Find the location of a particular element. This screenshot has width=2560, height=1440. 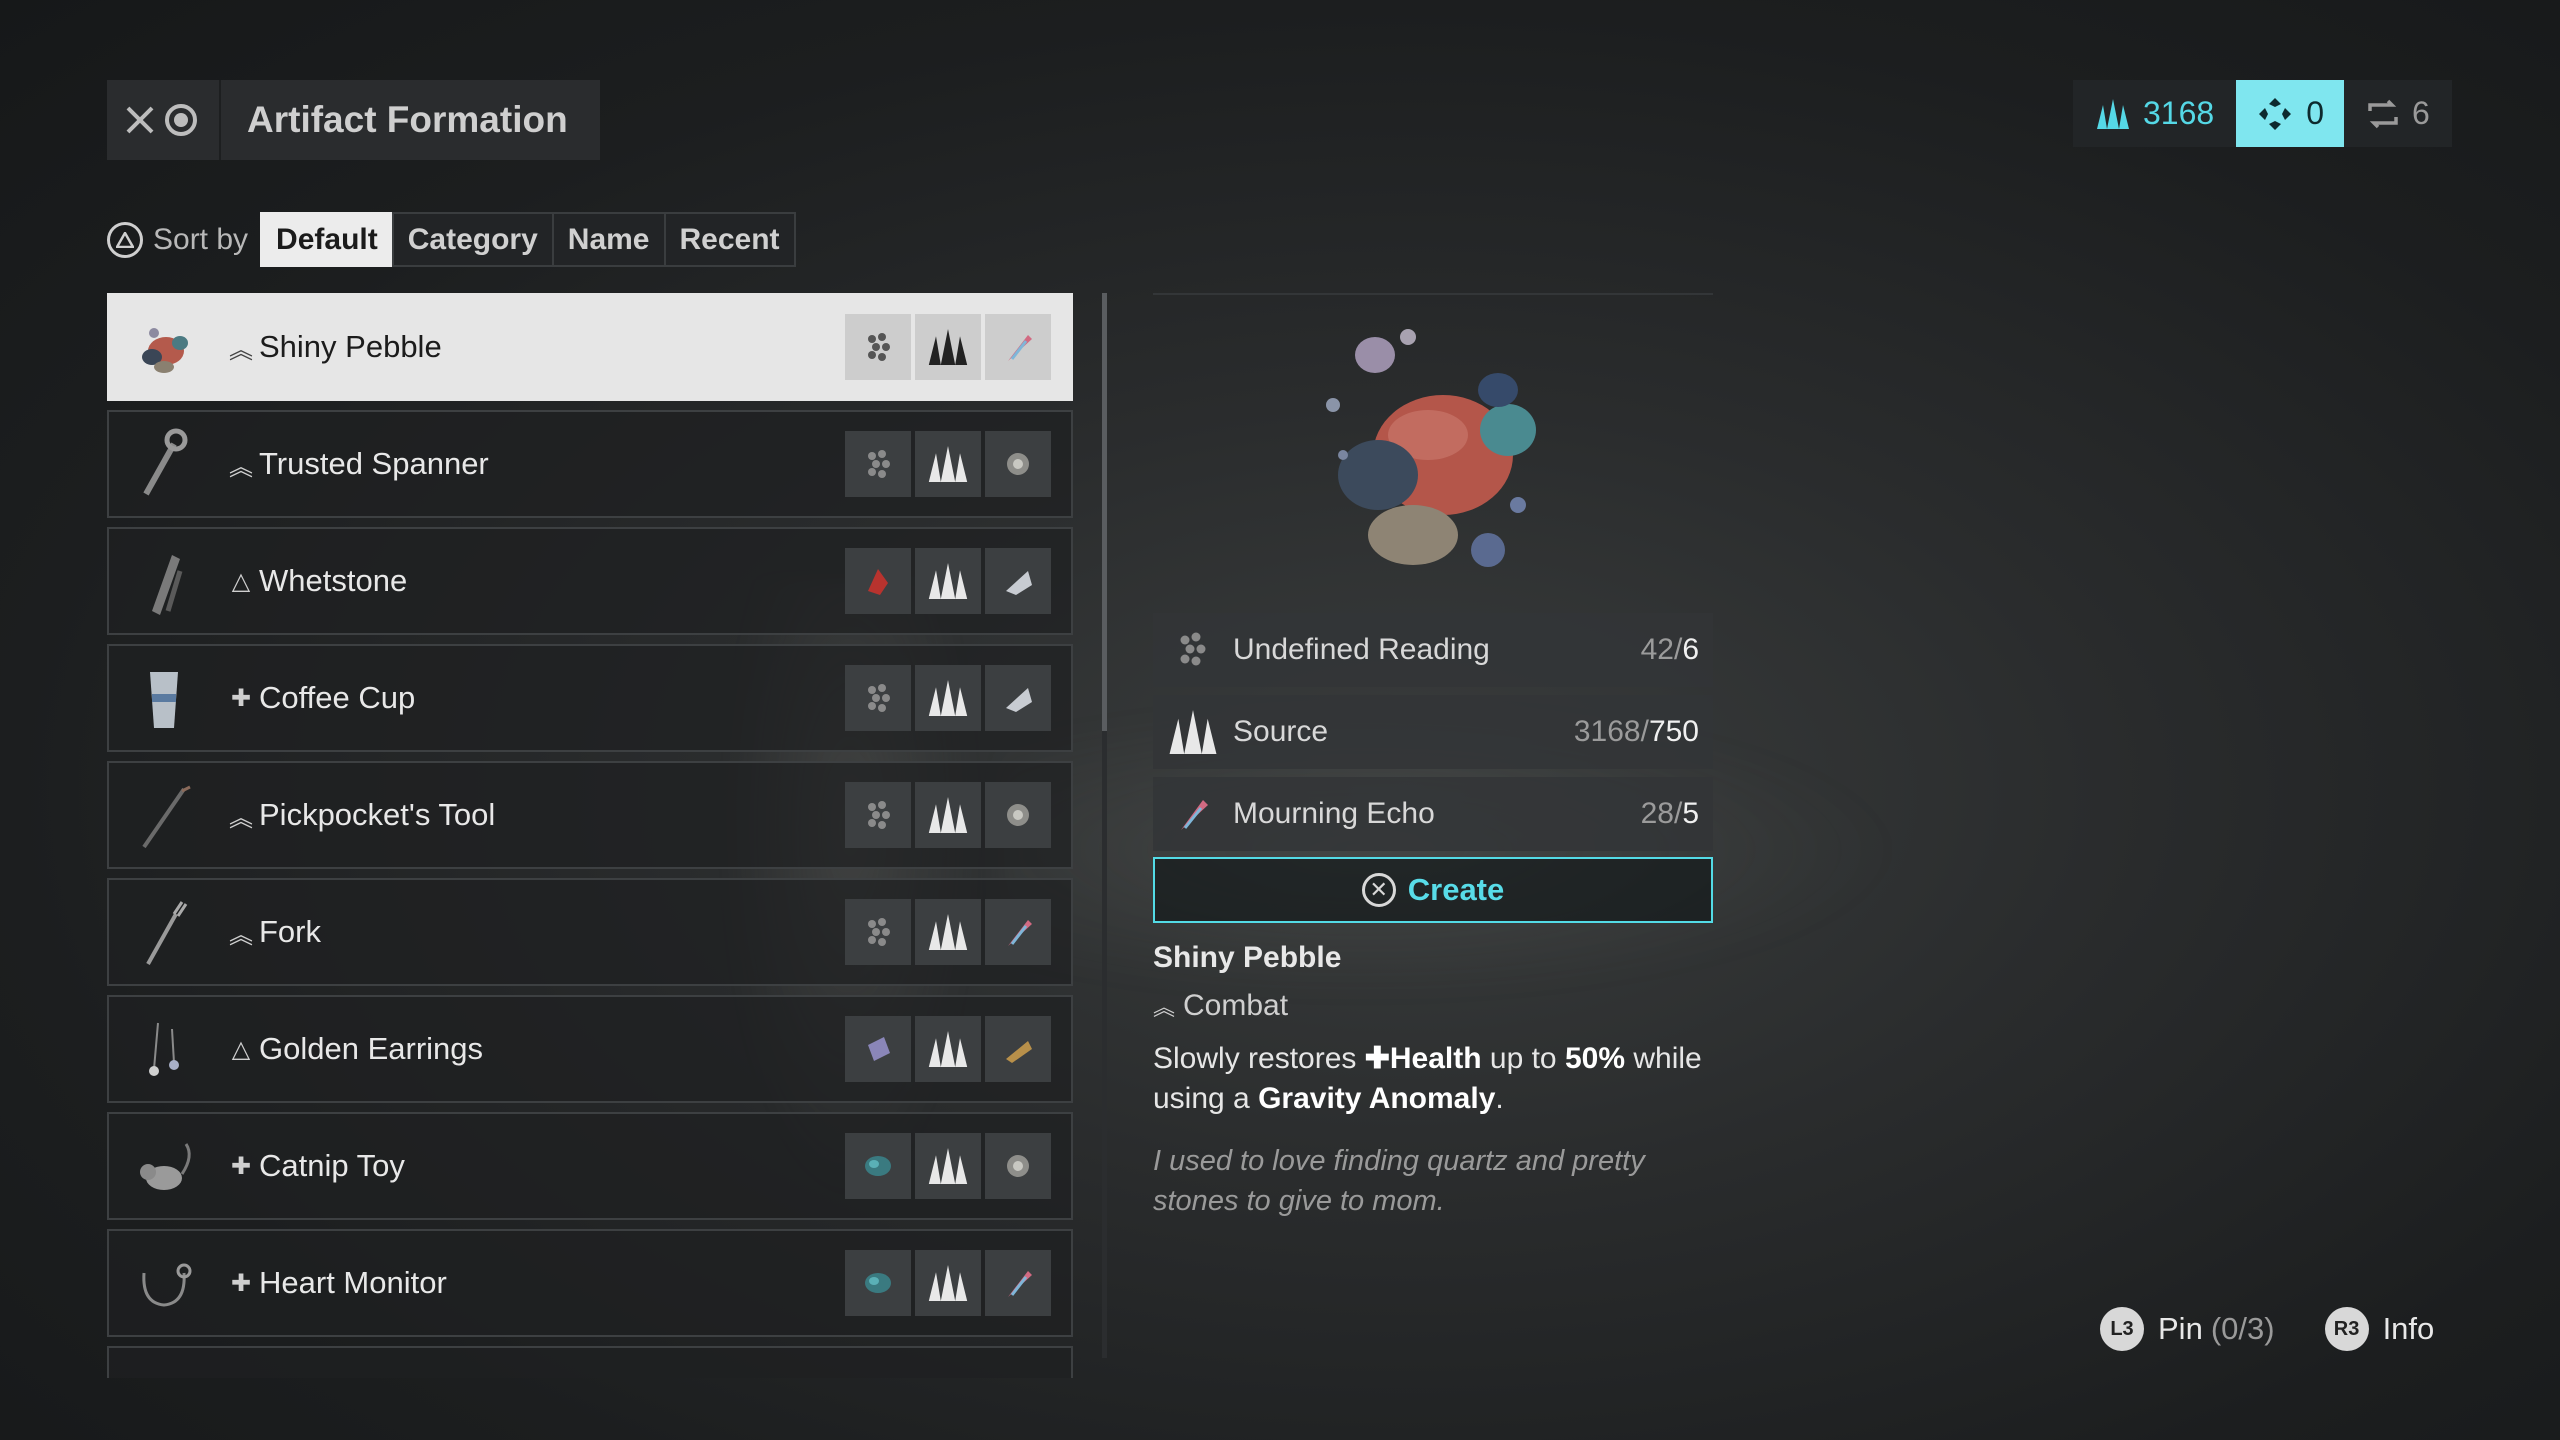

header-divider is located at coordinates (220, 120).